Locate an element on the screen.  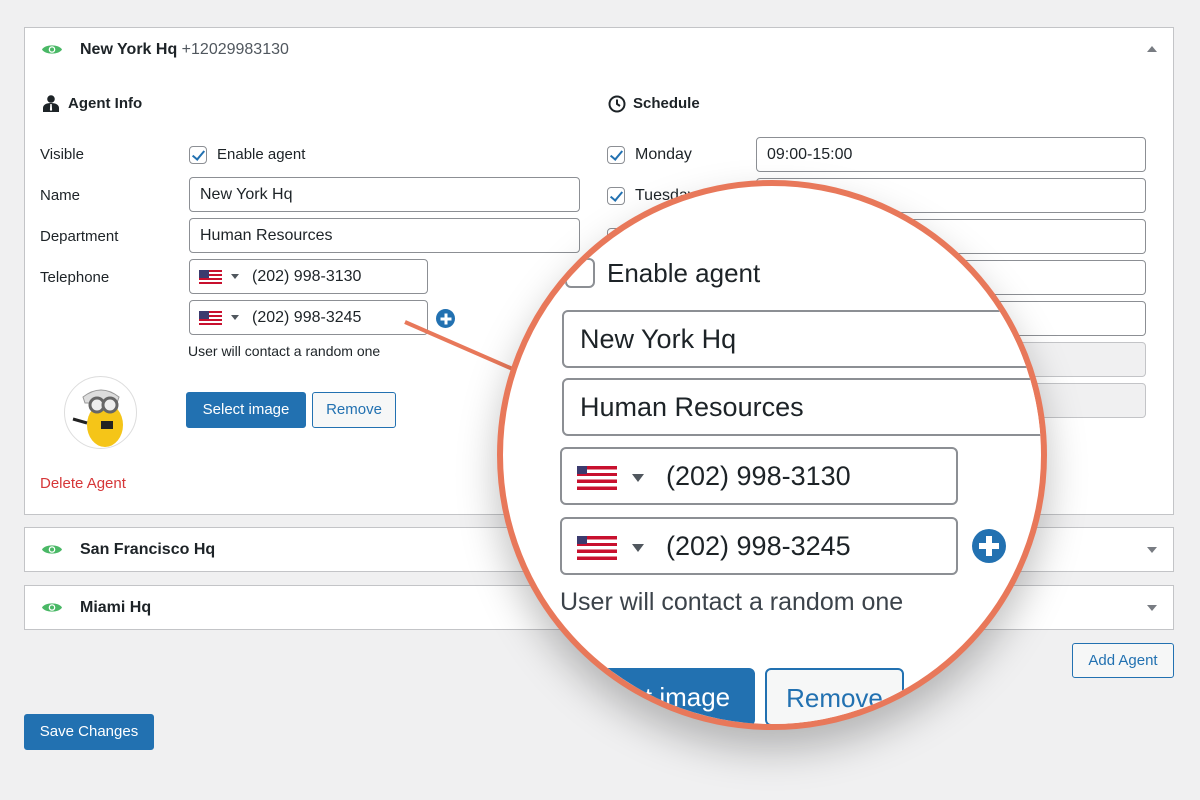
phone-helper-text: User will contact a random one is located at coordinates (284, 351).